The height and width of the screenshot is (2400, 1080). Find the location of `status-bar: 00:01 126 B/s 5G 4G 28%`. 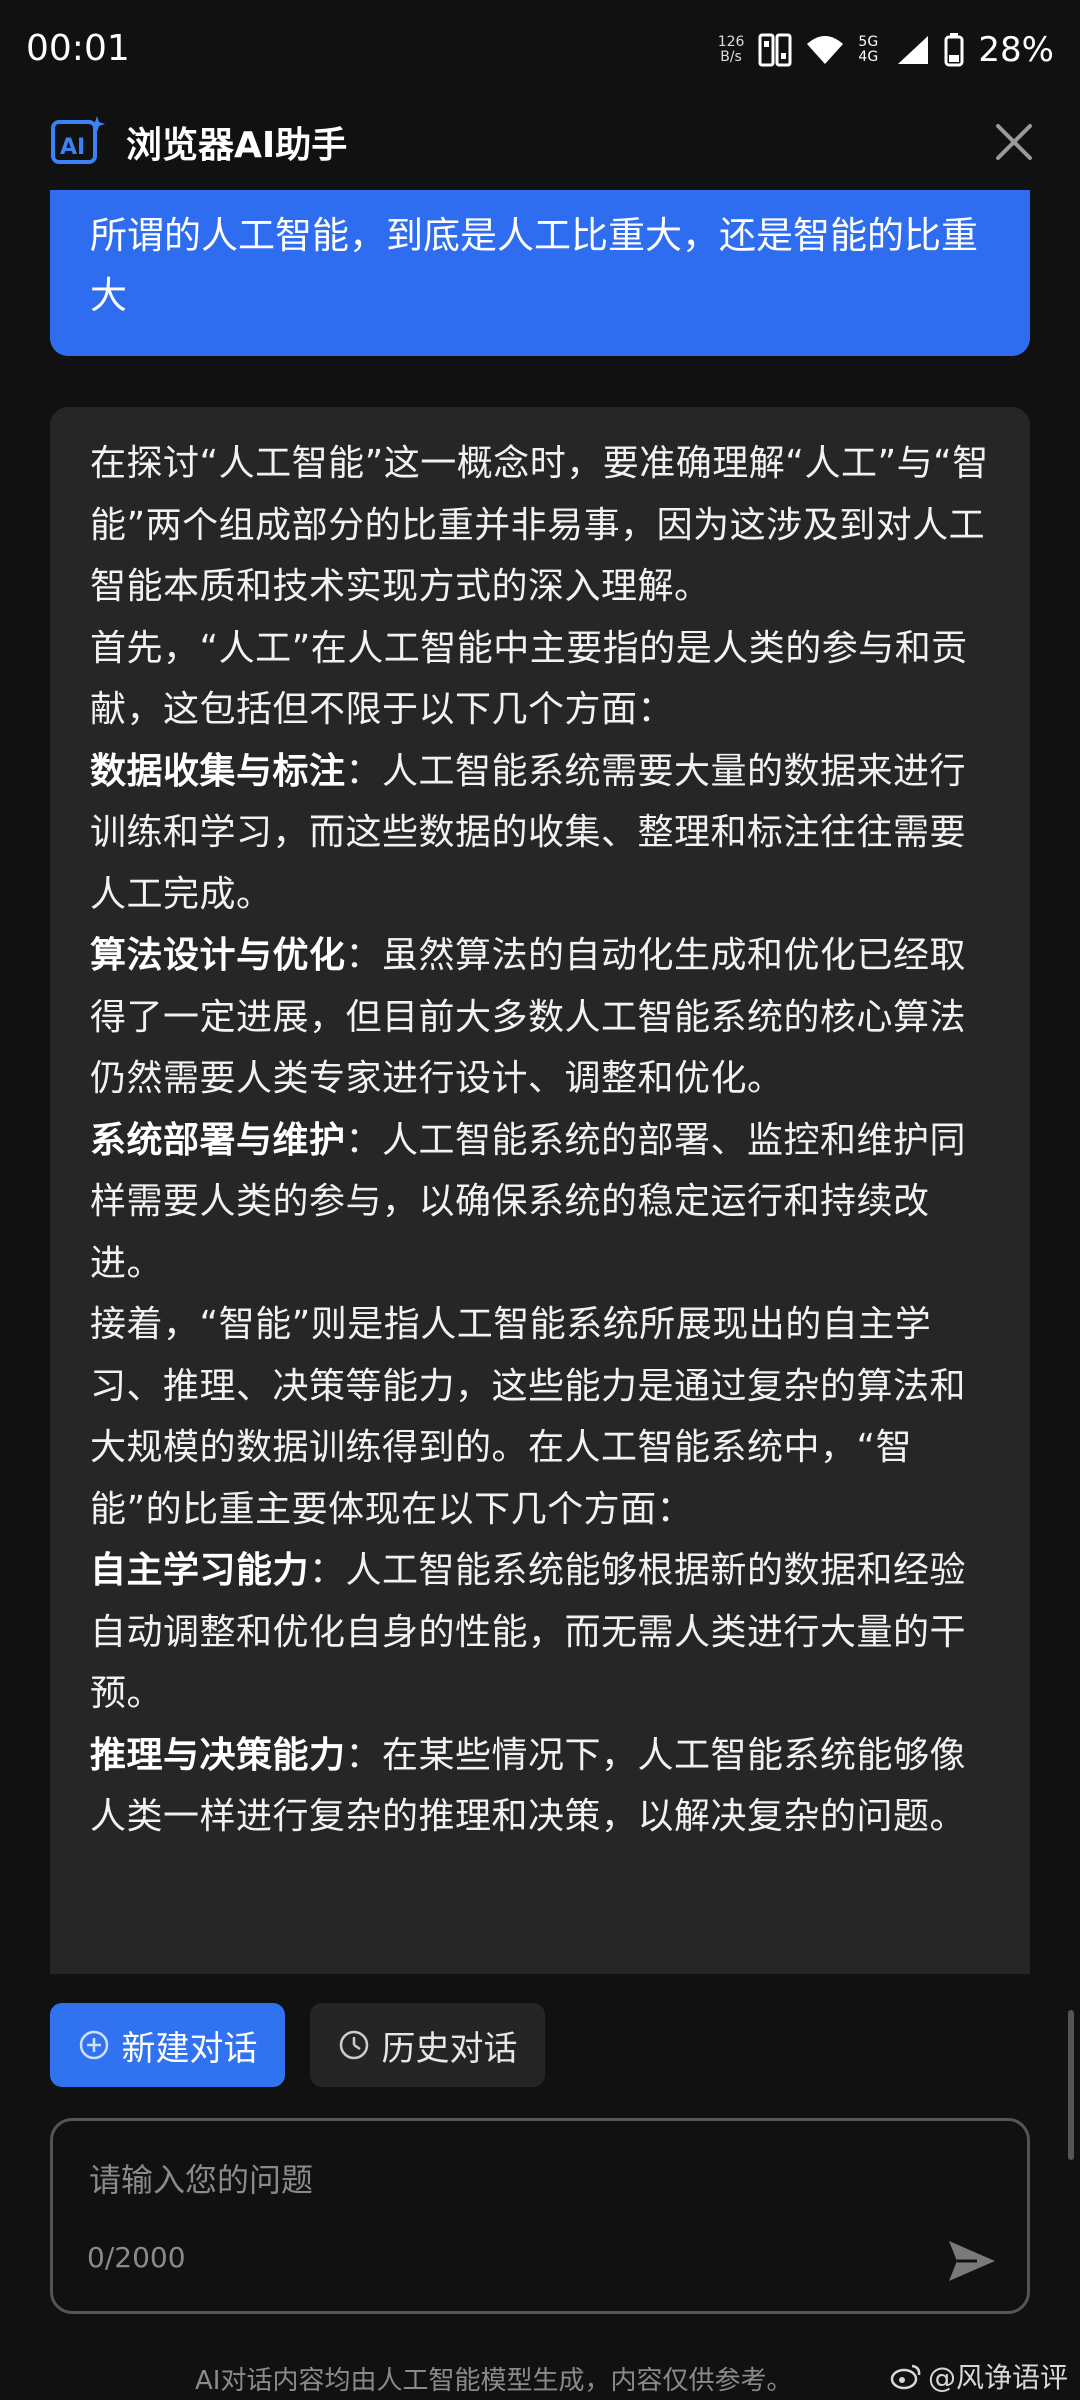

status-bar: 00:01 126 B/s 5G 4G 28% is located at coordinates (540, 48).